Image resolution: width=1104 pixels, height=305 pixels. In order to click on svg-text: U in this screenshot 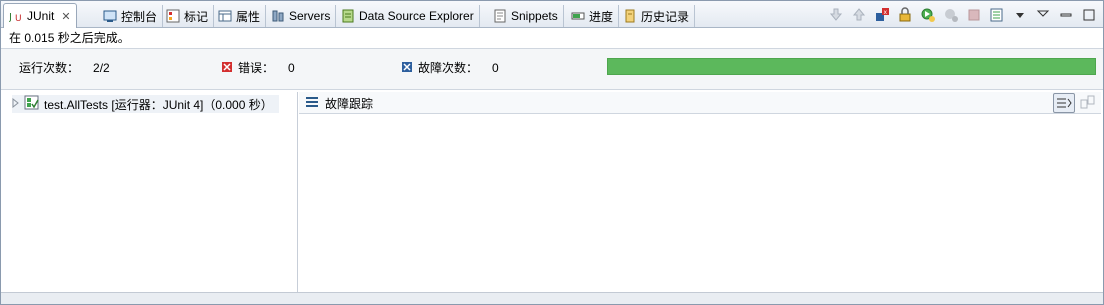, I will do `click(18, 18)`.